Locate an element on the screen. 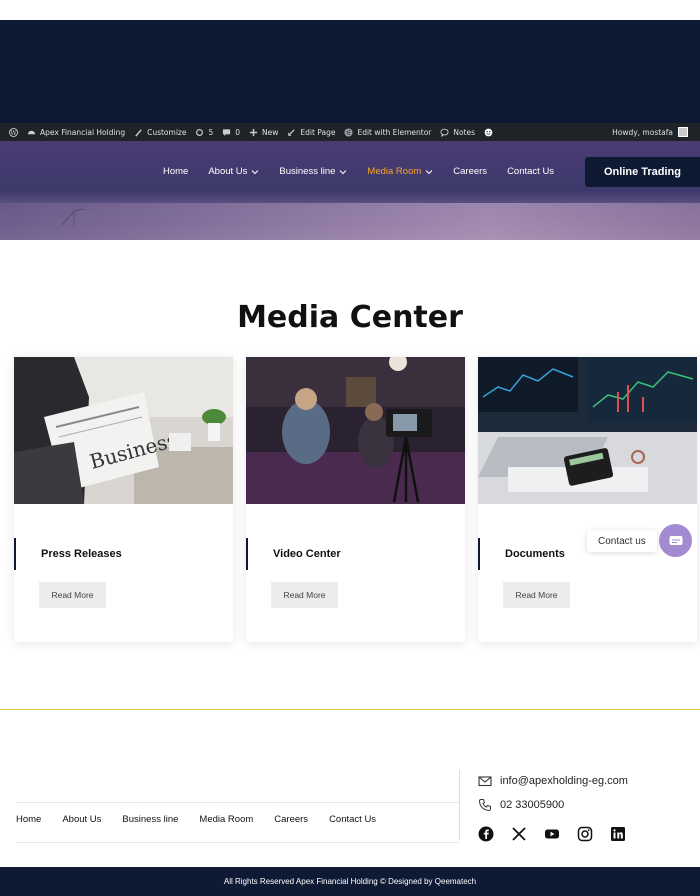 The image size is (700, 896). admin-elementor-link: Edit with Elementor is located at coordinates (387, 132).